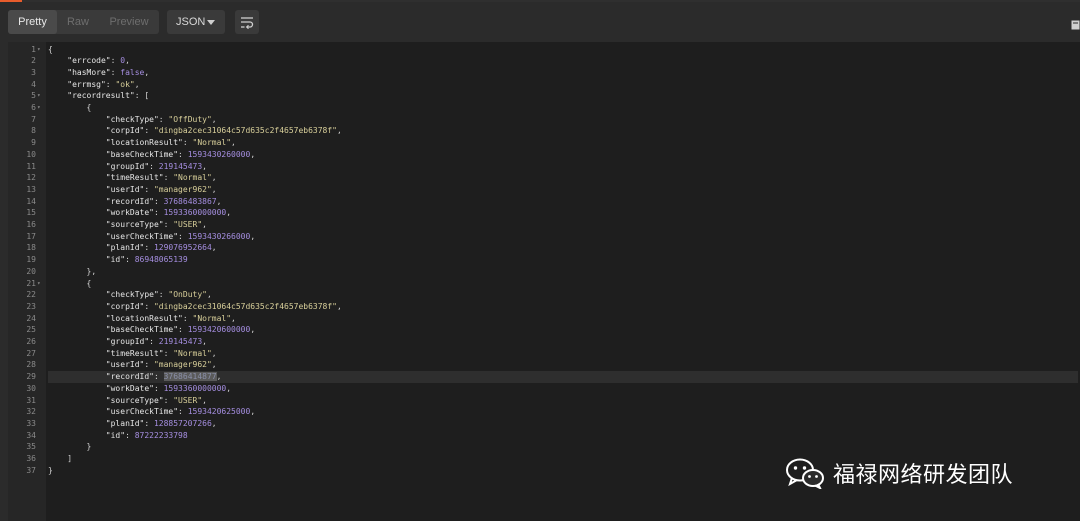  What do you see at coordinates (78, 22) in the screenshot?
I see `raw-view-button: Raw` at bounding box center [78, 22].